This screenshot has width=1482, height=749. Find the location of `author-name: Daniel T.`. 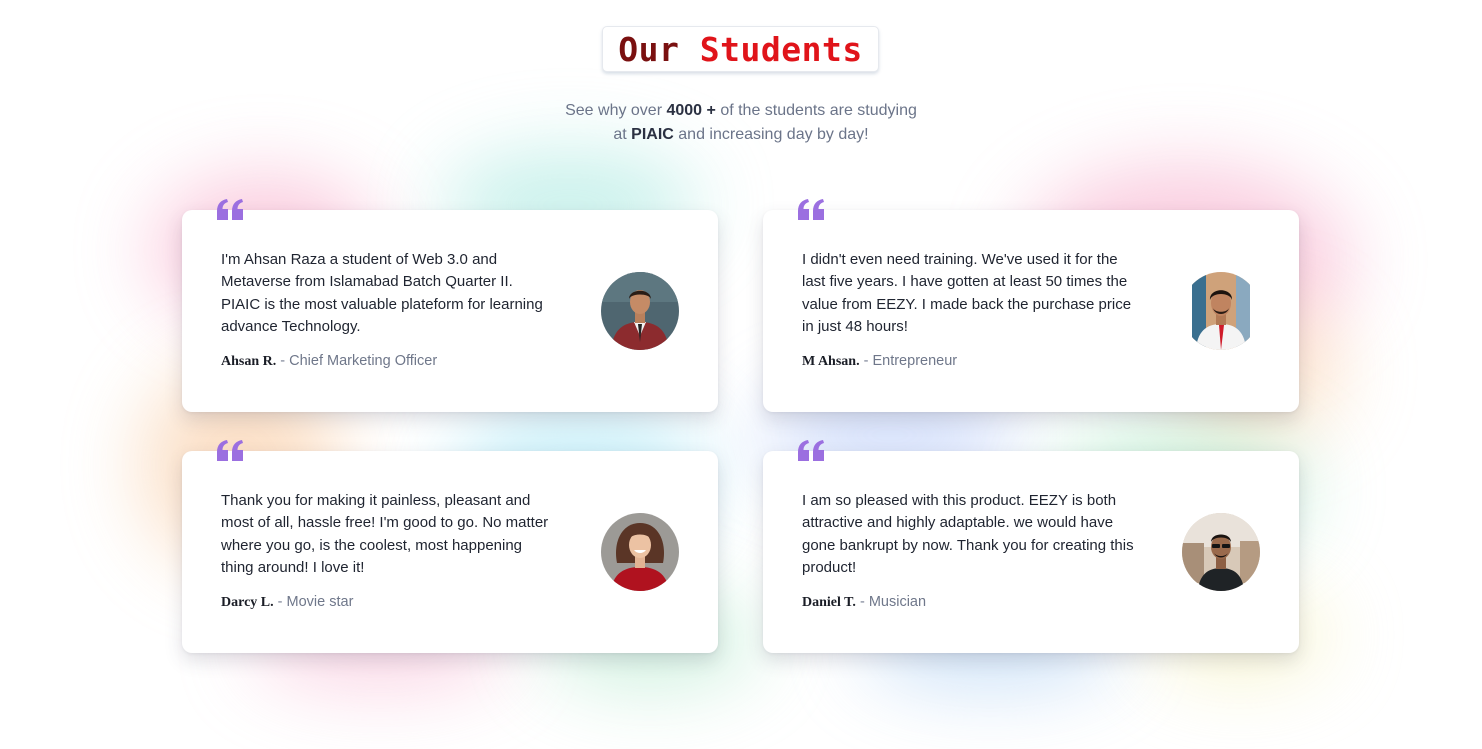

author-name: Daniel T. is located at coordinates (829, 602).